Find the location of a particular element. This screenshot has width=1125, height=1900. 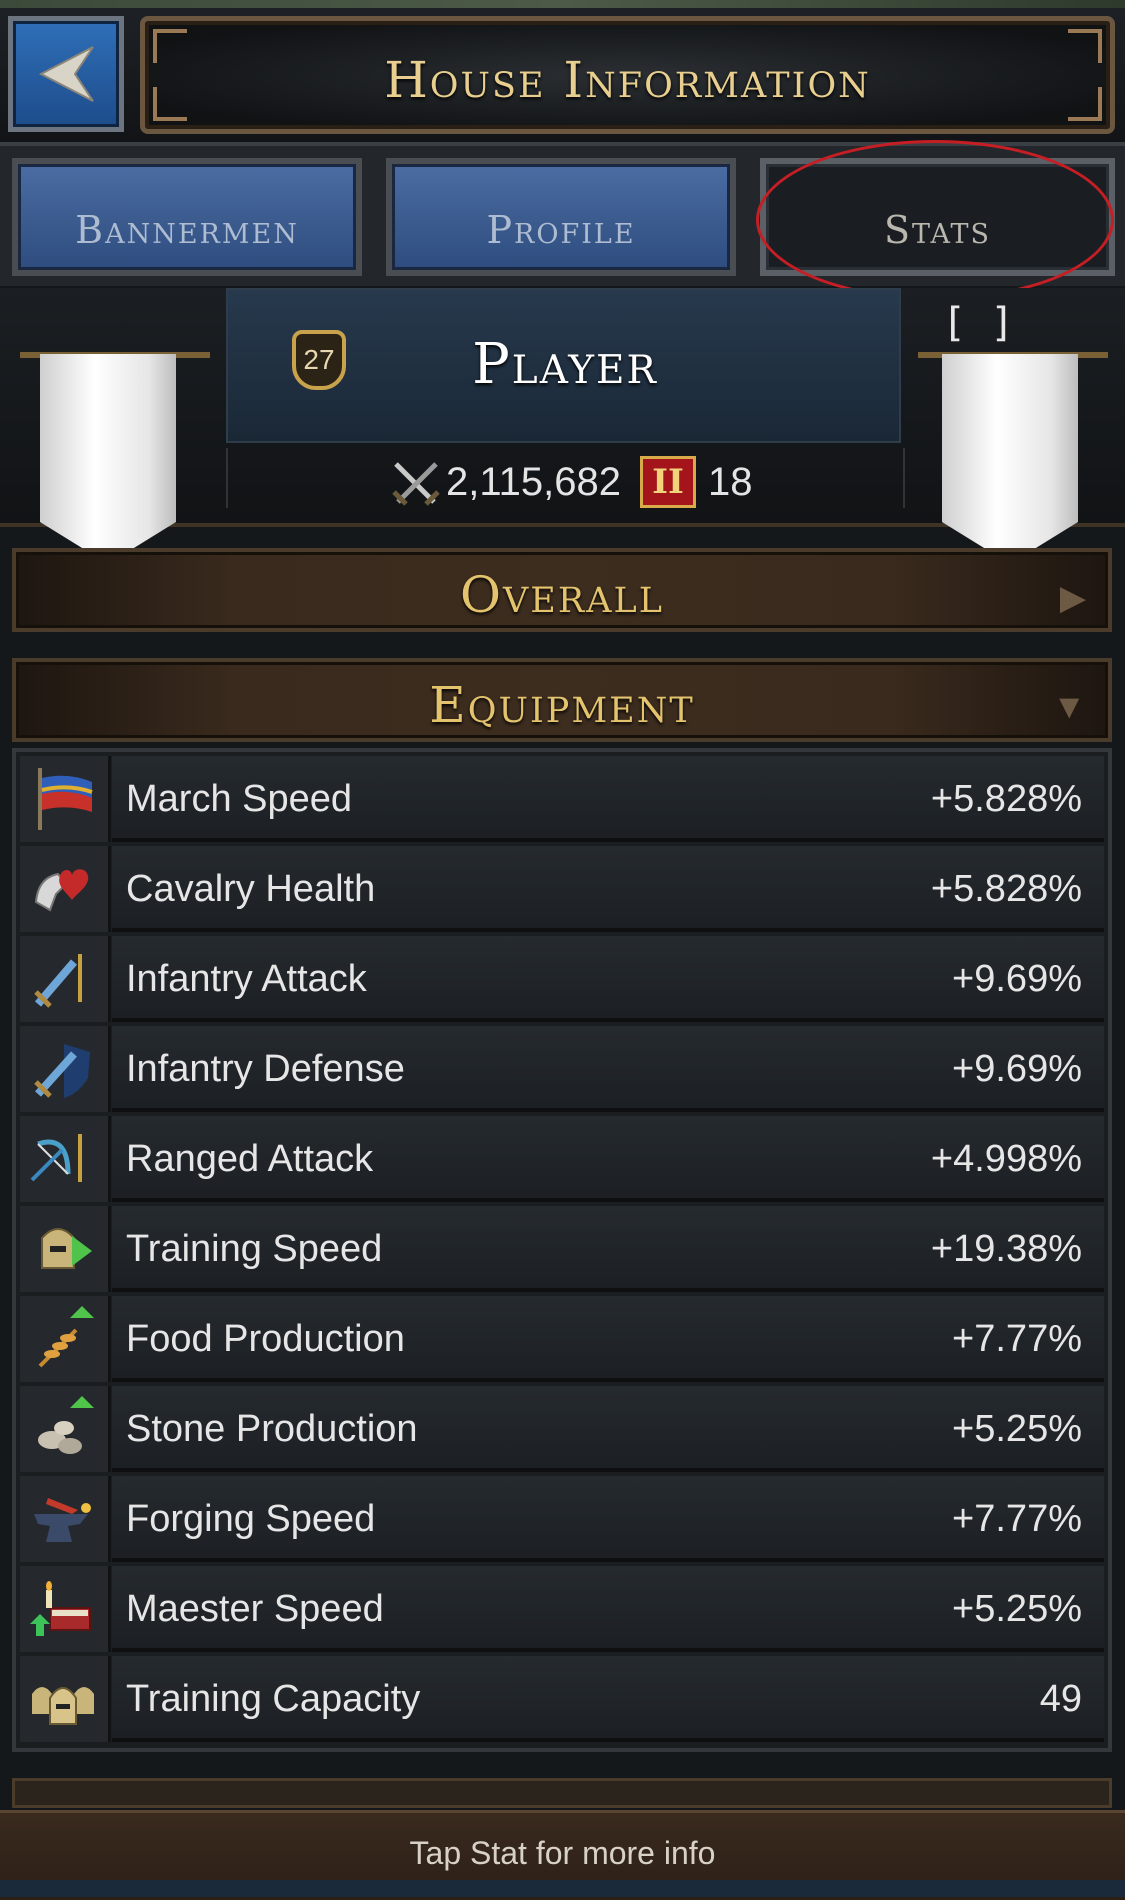

back-button is located at coordinates (66, 74).